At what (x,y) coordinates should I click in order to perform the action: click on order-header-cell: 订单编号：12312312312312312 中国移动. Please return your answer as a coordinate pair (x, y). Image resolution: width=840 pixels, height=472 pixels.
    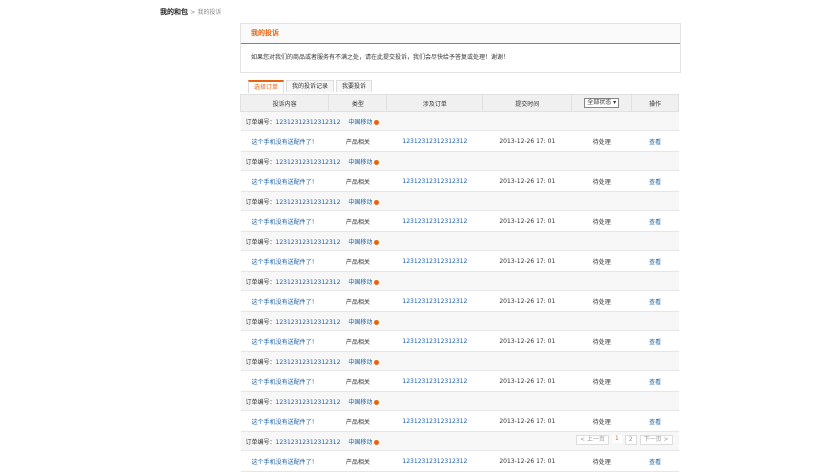
    Looking at the image, I should click on (459, 121).